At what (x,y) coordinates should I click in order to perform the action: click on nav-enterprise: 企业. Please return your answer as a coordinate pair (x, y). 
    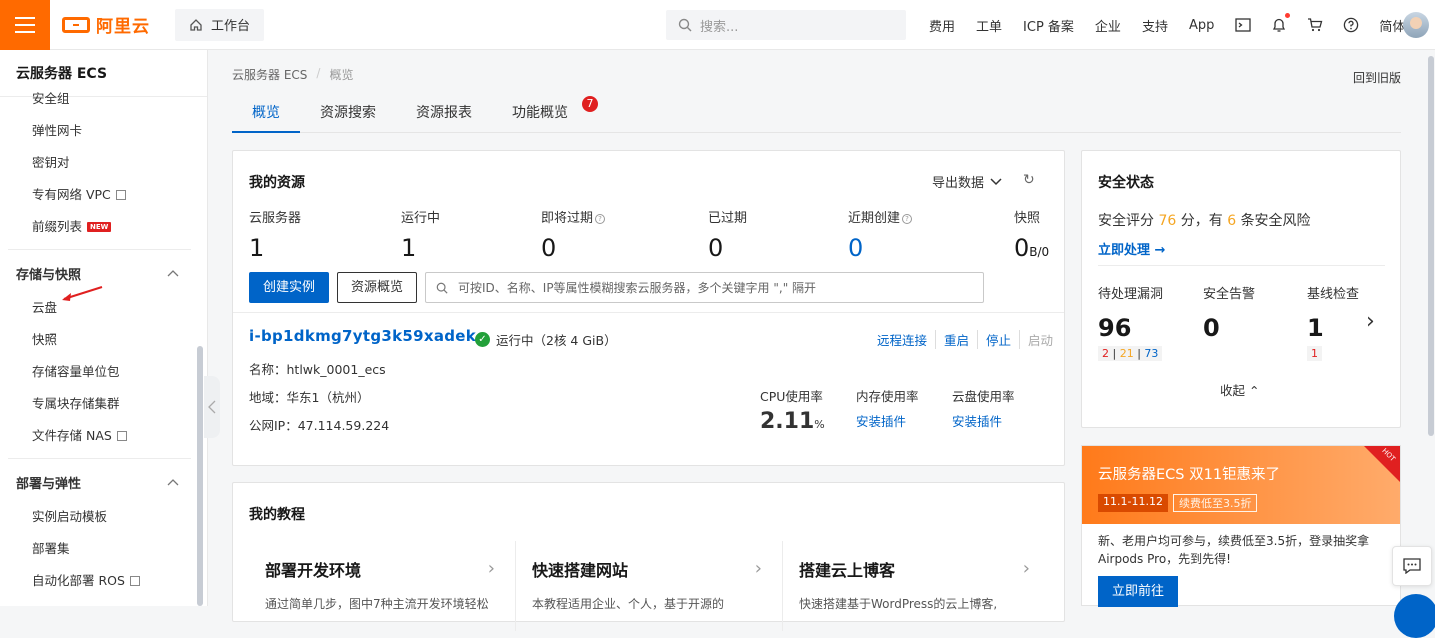
    Looking at the image, I should click on (1108, 25).